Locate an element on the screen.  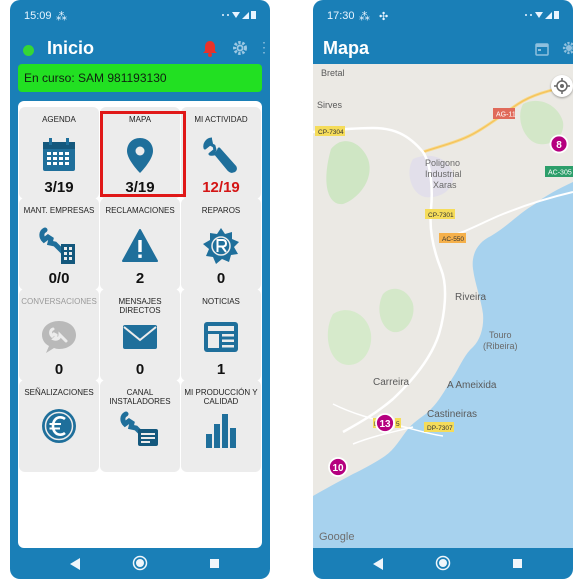
map-marker: 10 is located at coordinates (338, 467).